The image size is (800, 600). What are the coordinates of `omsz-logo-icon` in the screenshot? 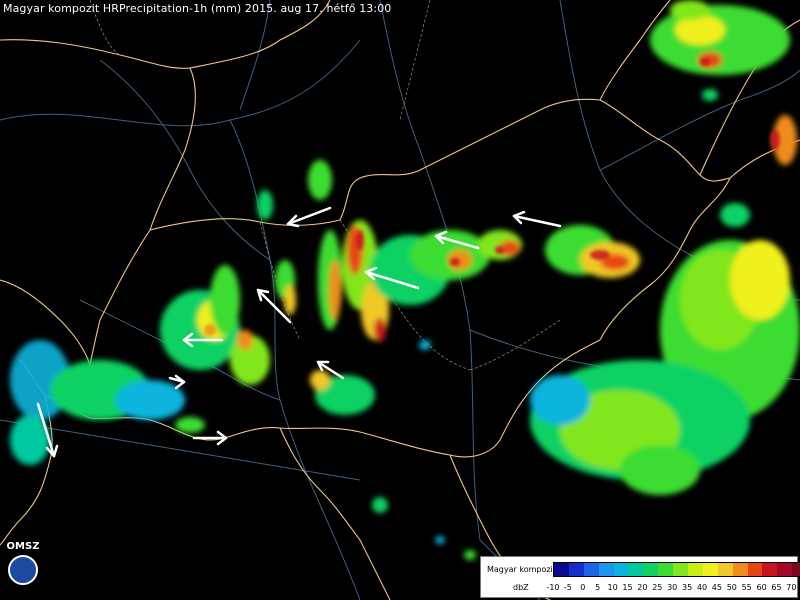 It's located at (23, 570).